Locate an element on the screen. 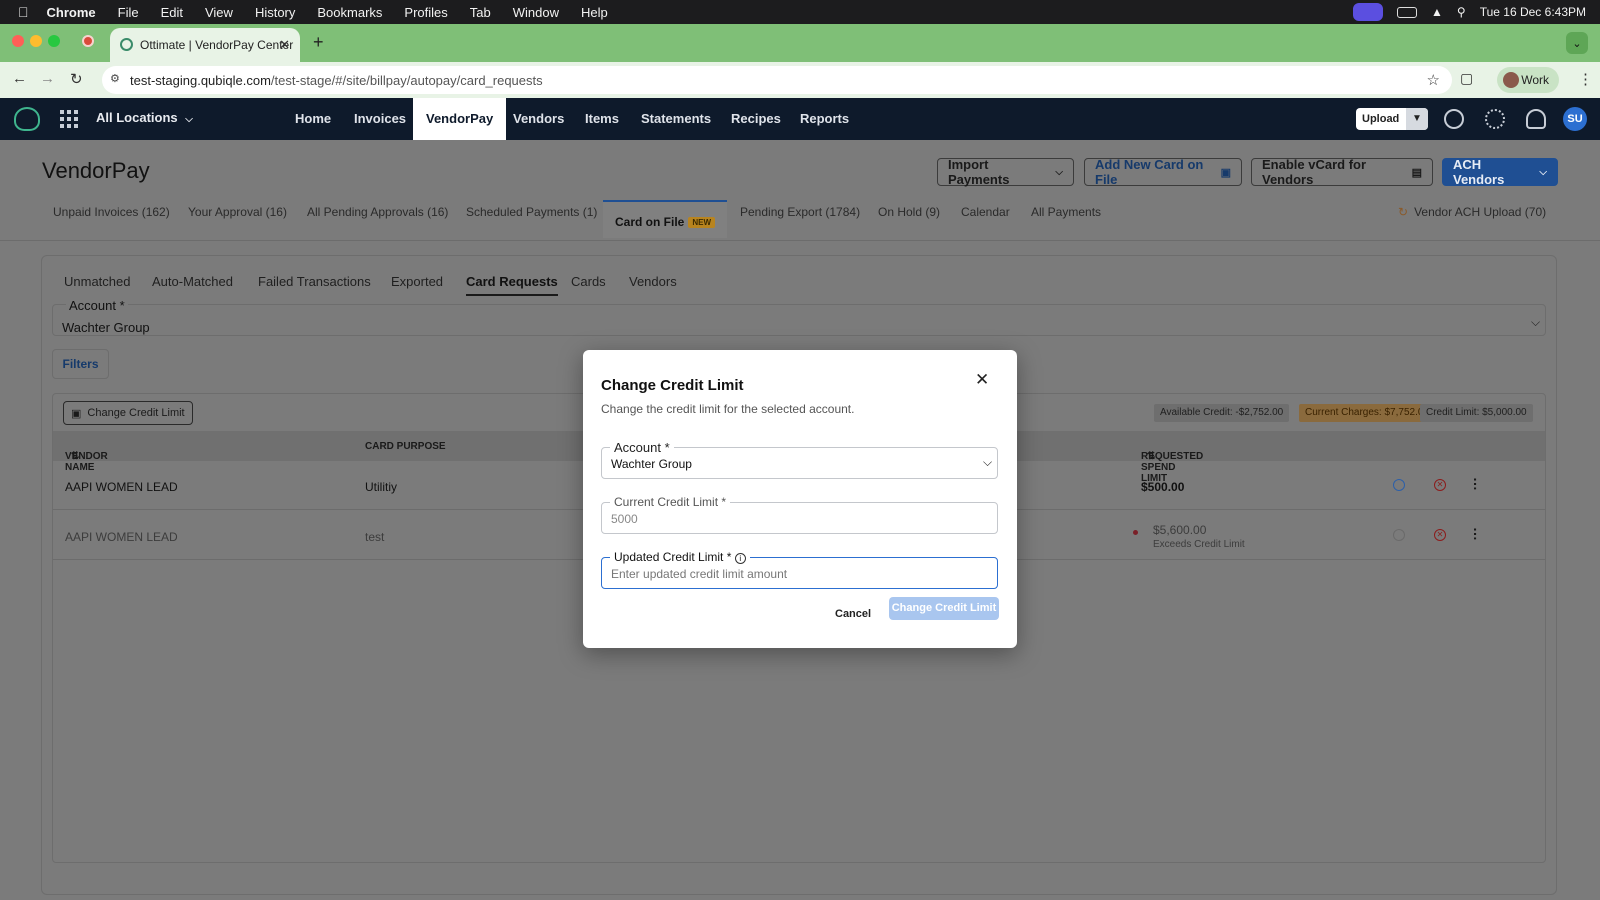 Image resolution: width=1600 pixels, height=900 pixels. change-credit-limit-submit-button: Change Credit Limit is located at coordinates (944, 608).